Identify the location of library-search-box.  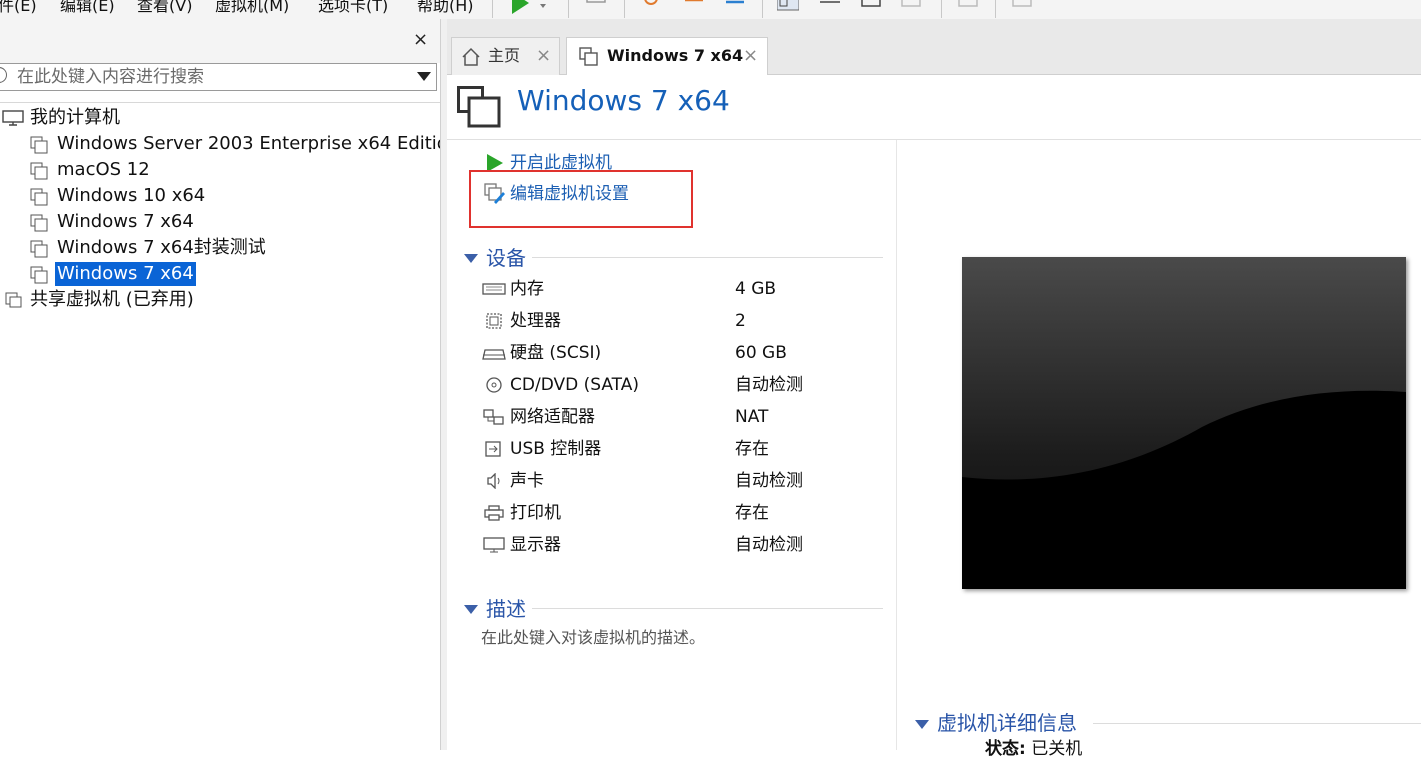
(218, 77).